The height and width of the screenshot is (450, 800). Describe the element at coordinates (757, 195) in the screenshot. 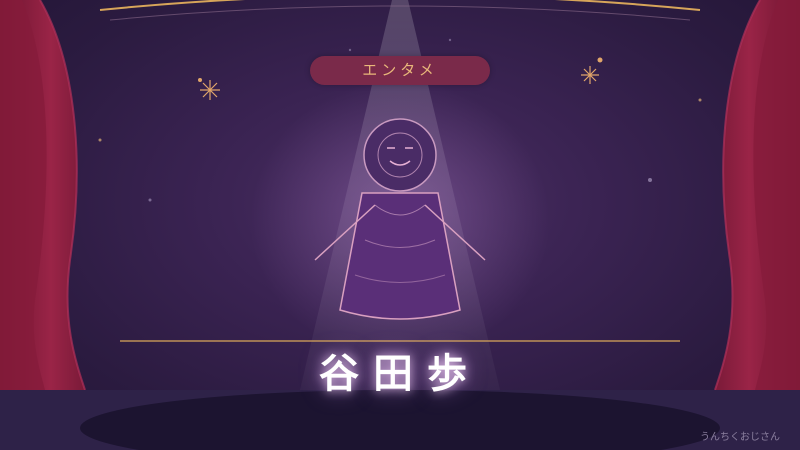

I see `right-curtain` at that location.